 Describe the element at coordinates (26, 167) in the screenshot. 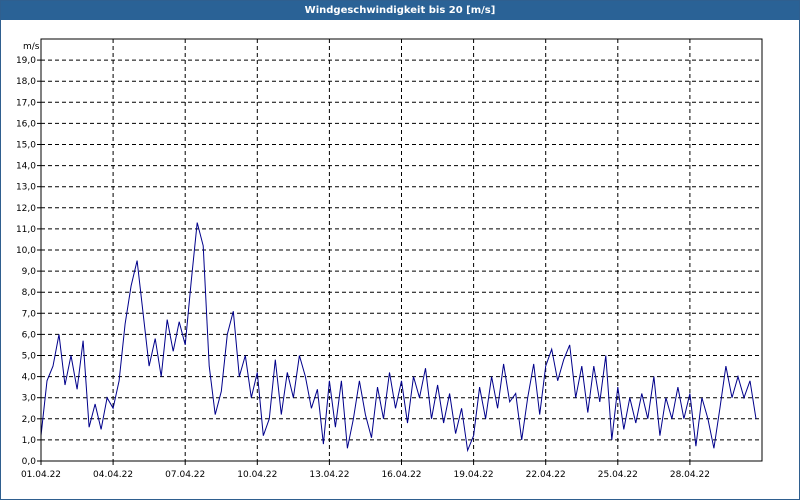

I see `y-tick-label: 14,0` at that location.